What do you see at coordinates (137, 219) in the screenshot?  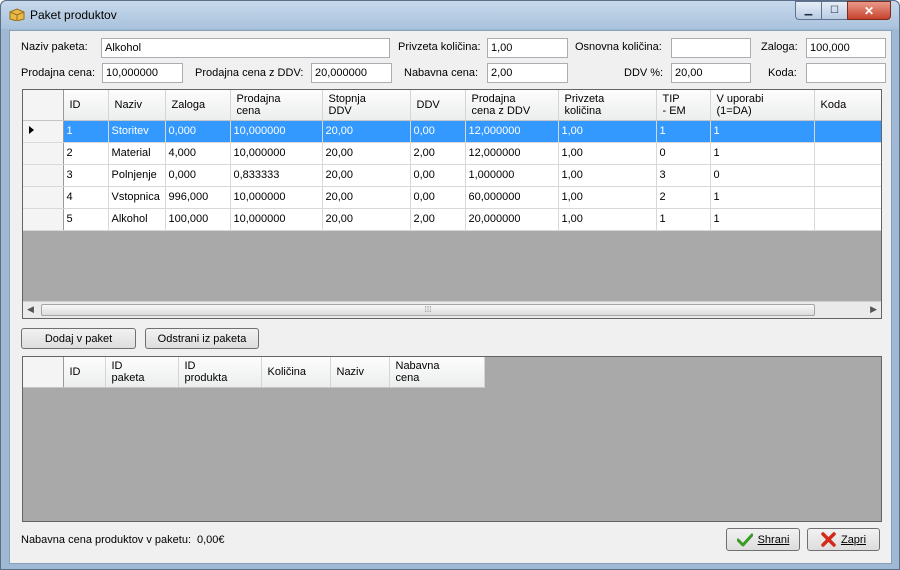 I see `table-cell: Alkohol` at bounding box center [137, 219].